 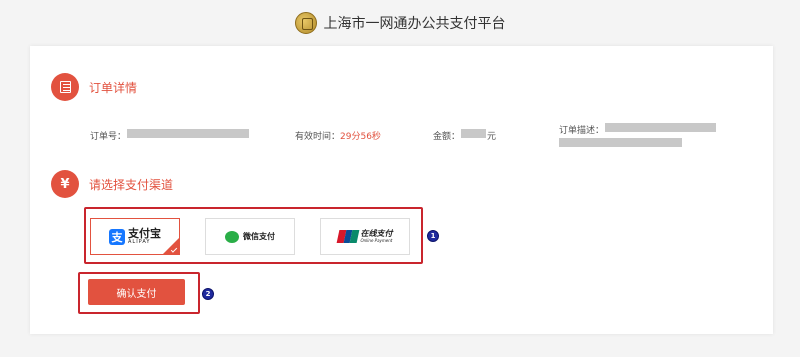 I want to click on document-icon, so click(x=65, y=87).